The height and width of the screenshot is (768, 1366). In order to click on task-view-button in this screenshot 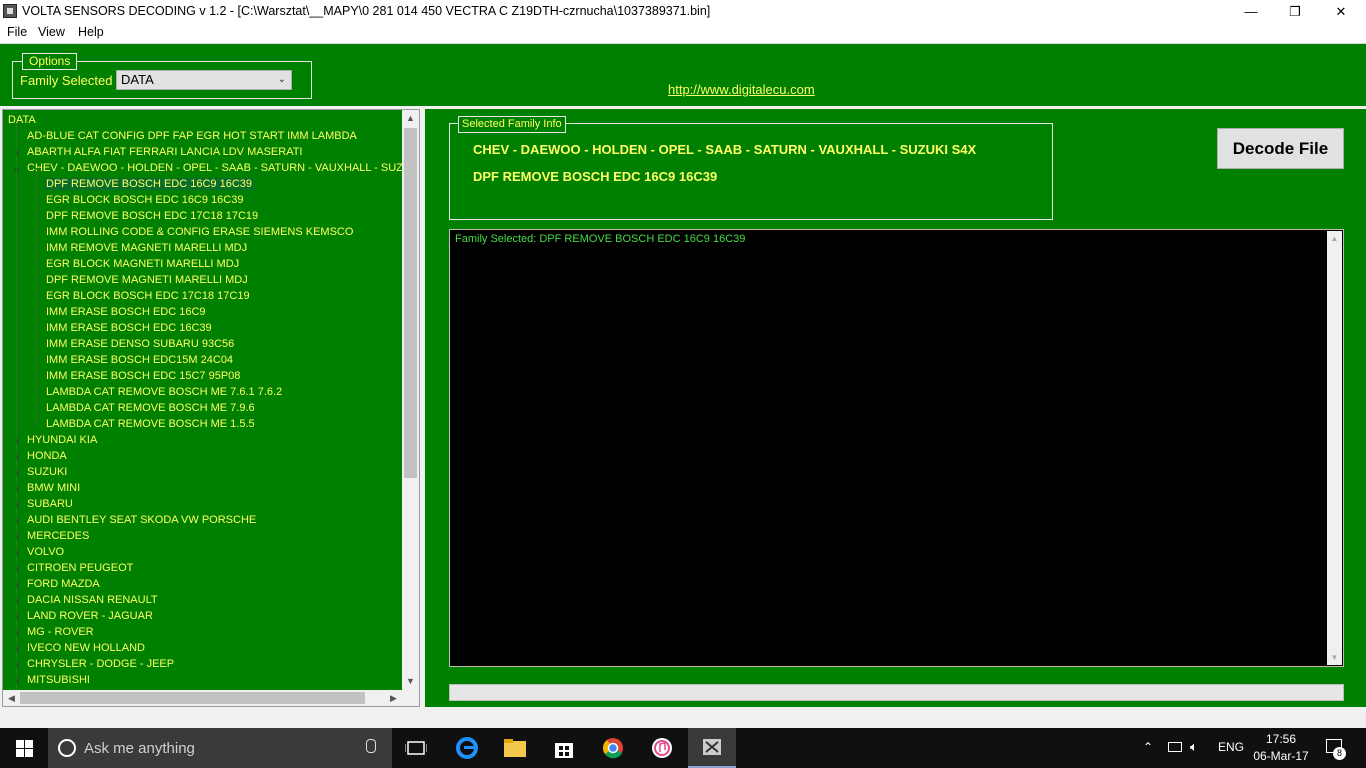, I will do `click(416, 748)`.